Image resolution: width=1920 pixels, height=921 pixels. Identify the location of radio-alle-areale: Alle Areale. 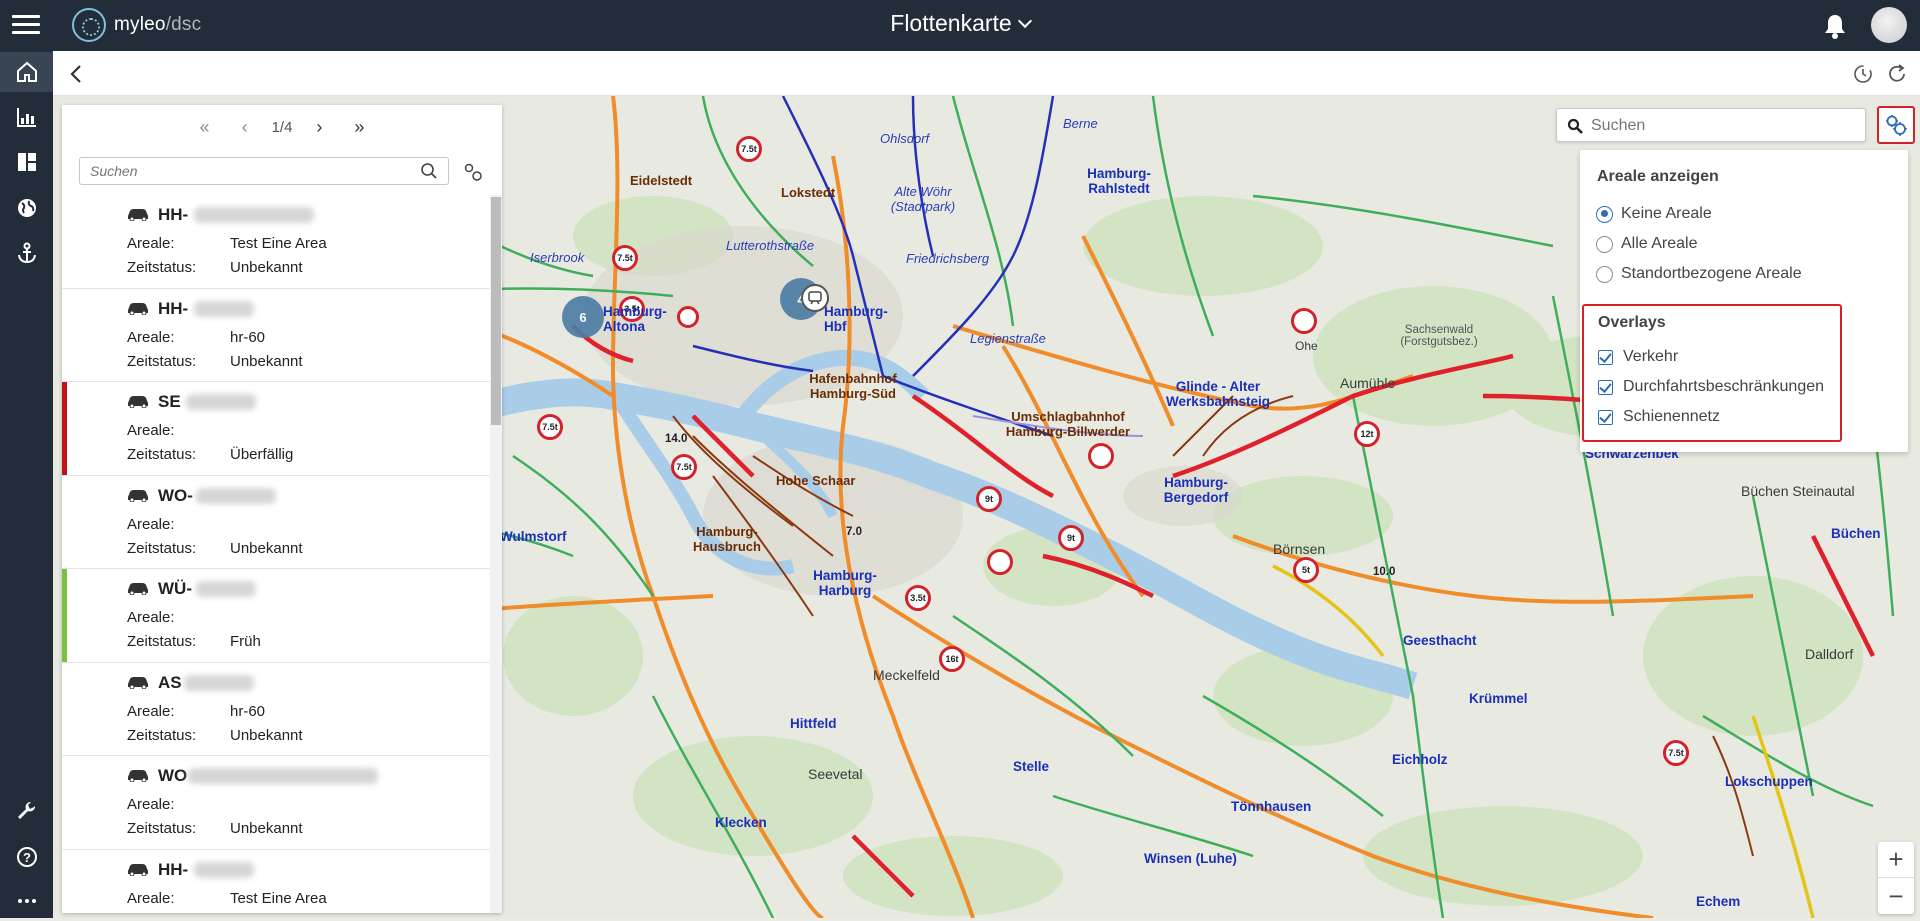
(1647, 244).